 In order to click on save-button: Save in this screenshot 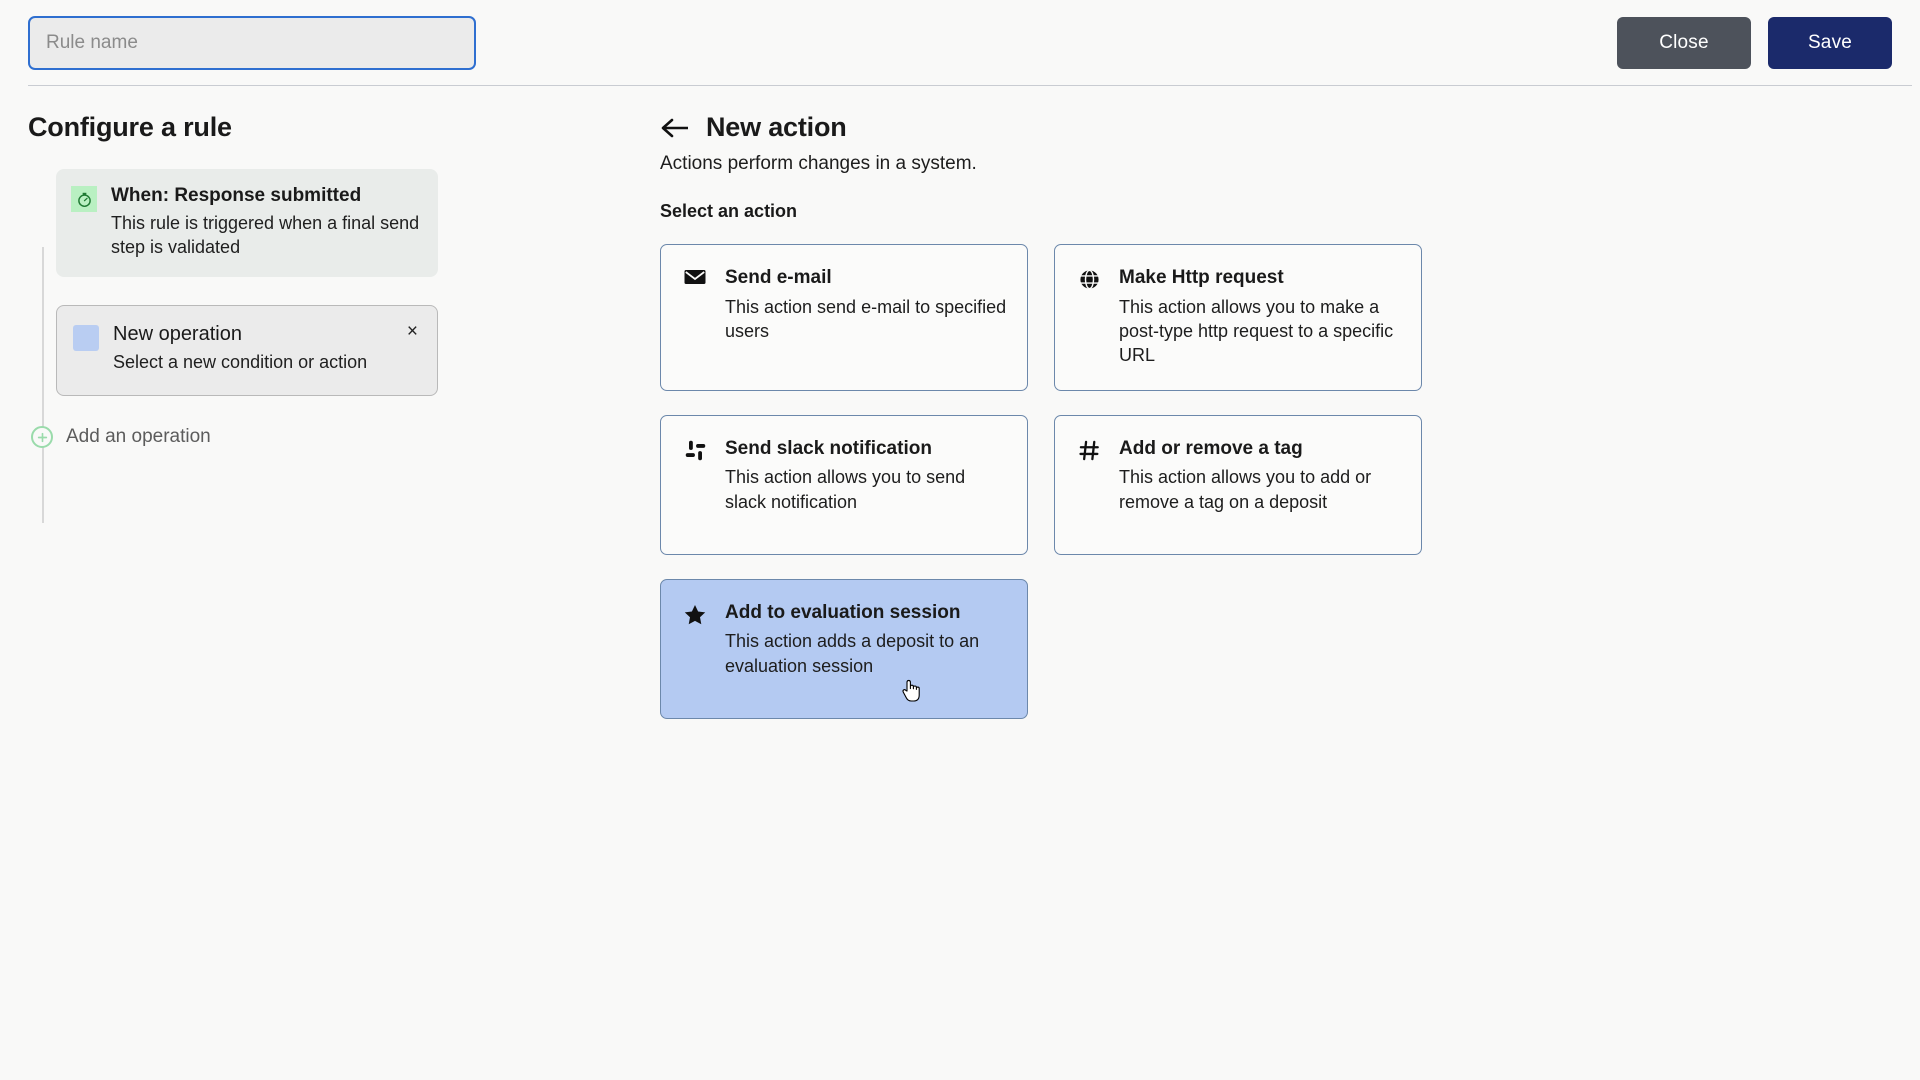, I will do `click(1830, 43)`.